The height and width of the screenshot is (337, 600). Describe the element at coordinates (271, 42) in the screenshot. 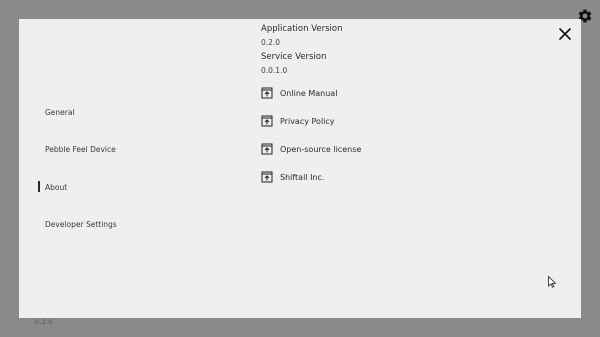

I see `app-version-value: 0.2.0` at that location.